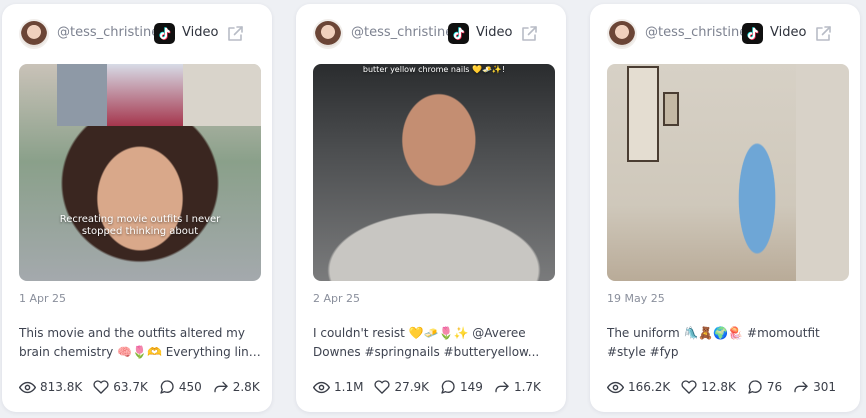 The width and height of the screenshot is (866, 418). I want to click on shares-stat: 2.8K, so click(236, 387).